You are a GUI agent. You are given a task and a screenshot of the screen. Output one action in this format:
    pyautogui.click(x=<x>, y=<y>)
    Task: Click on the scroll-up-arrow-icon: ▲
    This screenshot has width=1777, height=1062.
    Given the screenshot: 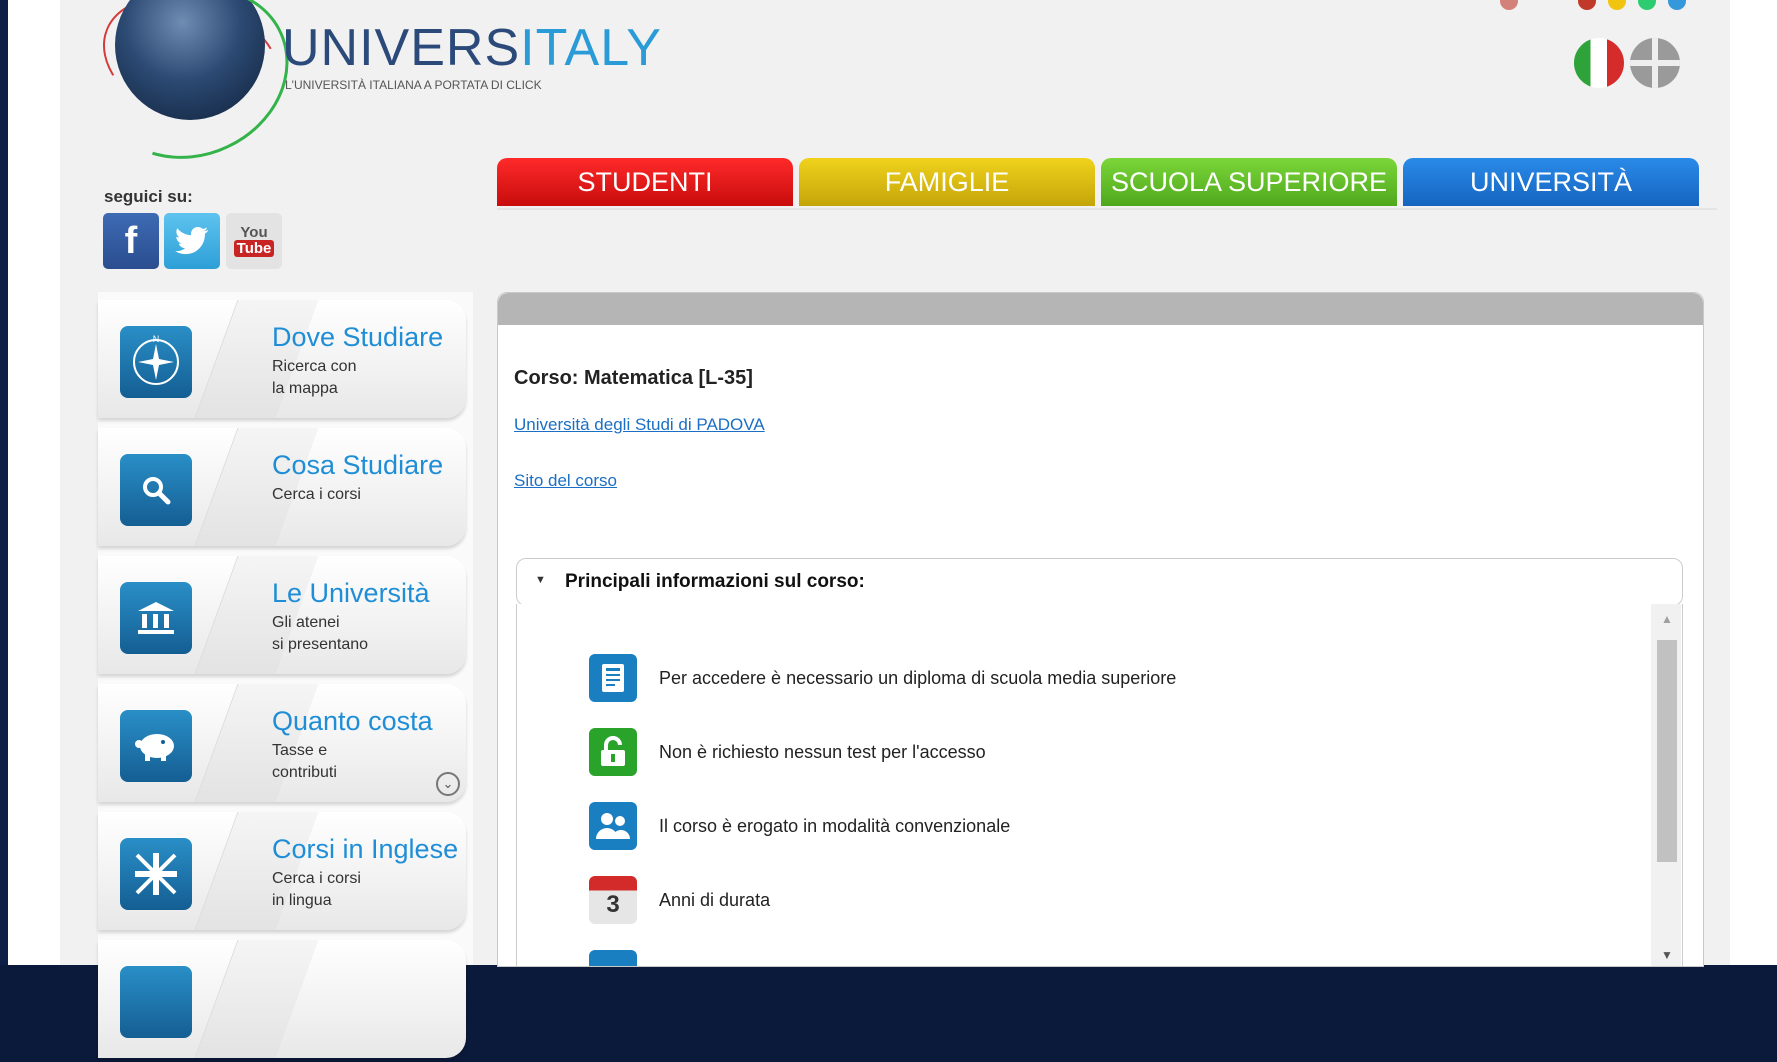 What is the action you would take?
    pyautogui.click(x=1667, y=619)
    